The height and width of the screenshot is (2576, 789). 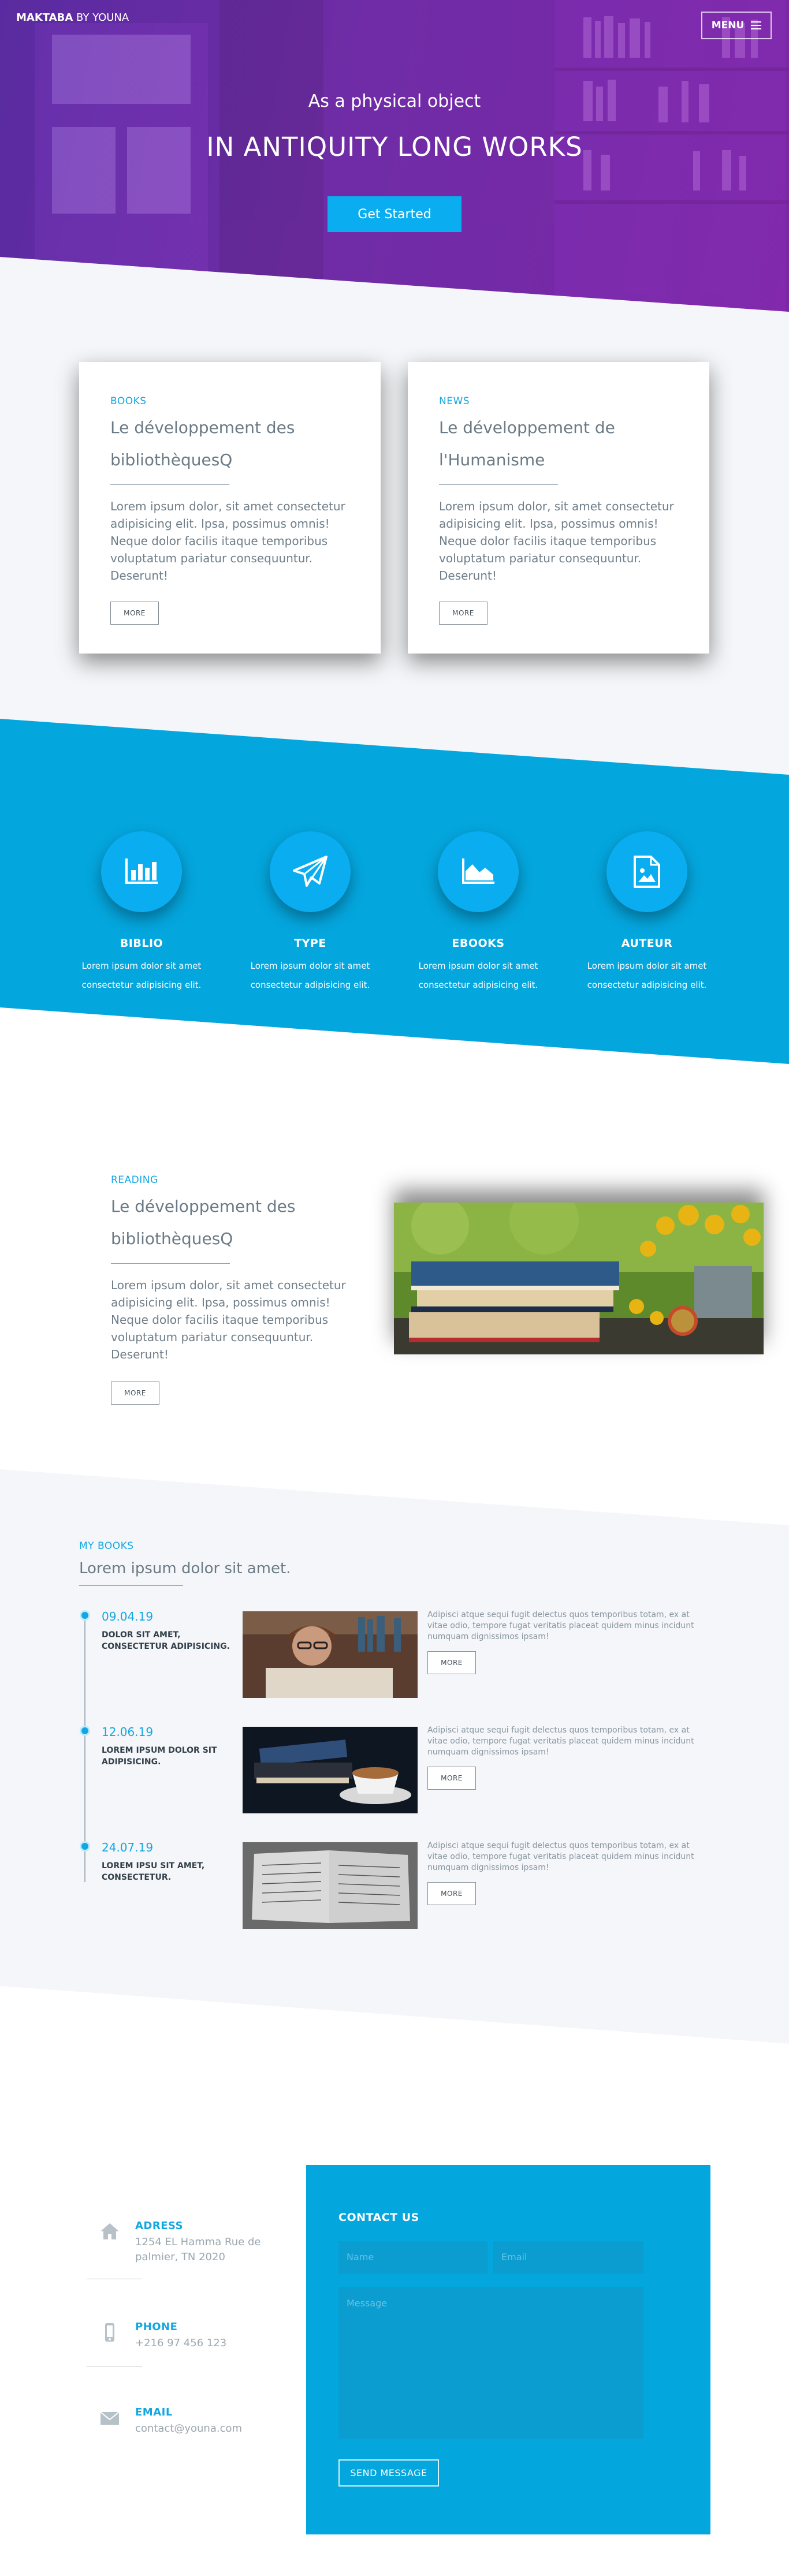 I want to click on card-eyebrow: NEWS, so click(x=455, y=401).